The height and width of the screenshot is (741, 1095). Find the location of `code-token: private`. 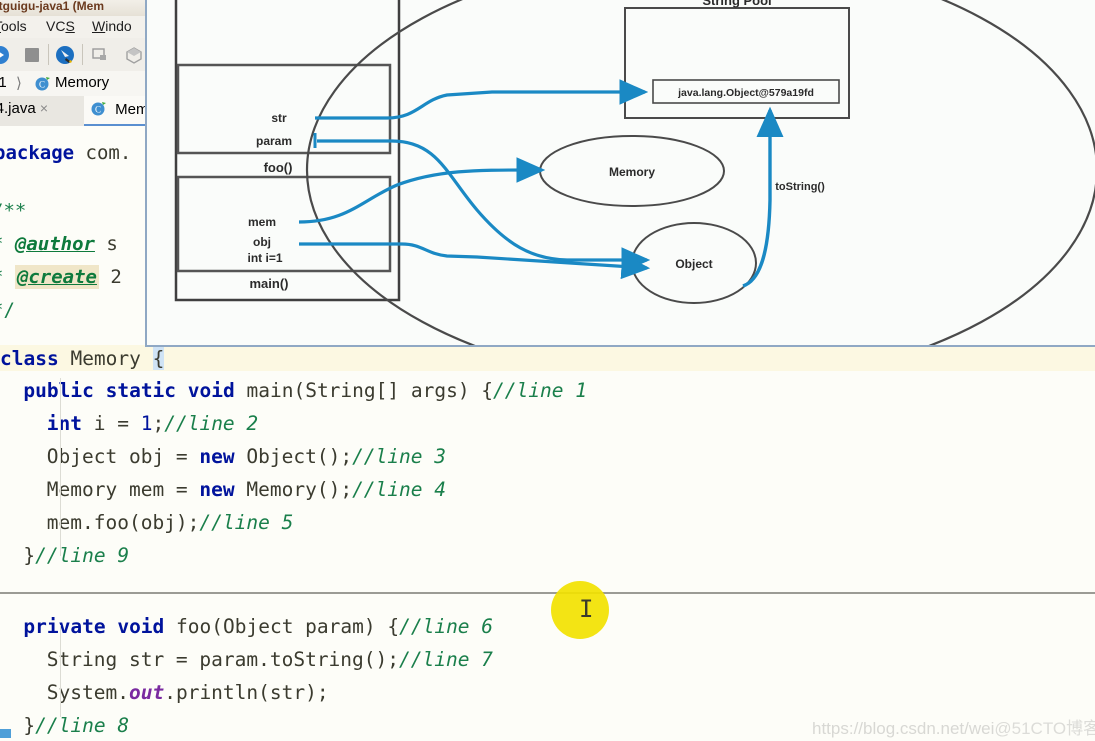

code-token: private is located at coordinates (64, 626).